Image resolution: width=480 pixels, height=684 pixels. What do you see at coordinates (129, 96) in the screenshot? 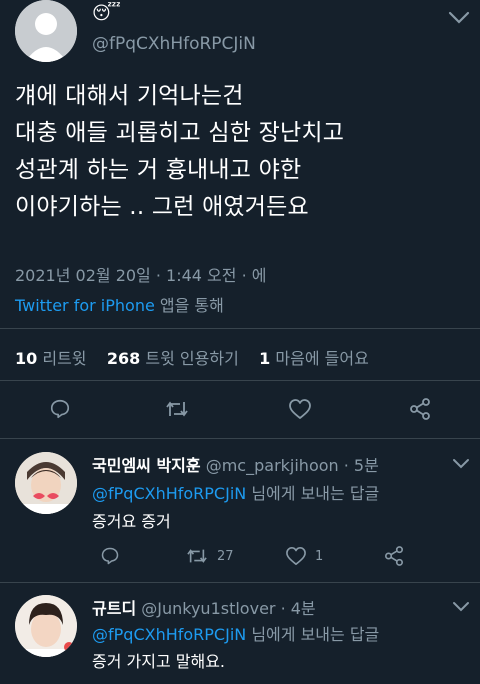
I see `tweet-line: 걔에 대해서 기억나는건` at bounding box center [129, 96].